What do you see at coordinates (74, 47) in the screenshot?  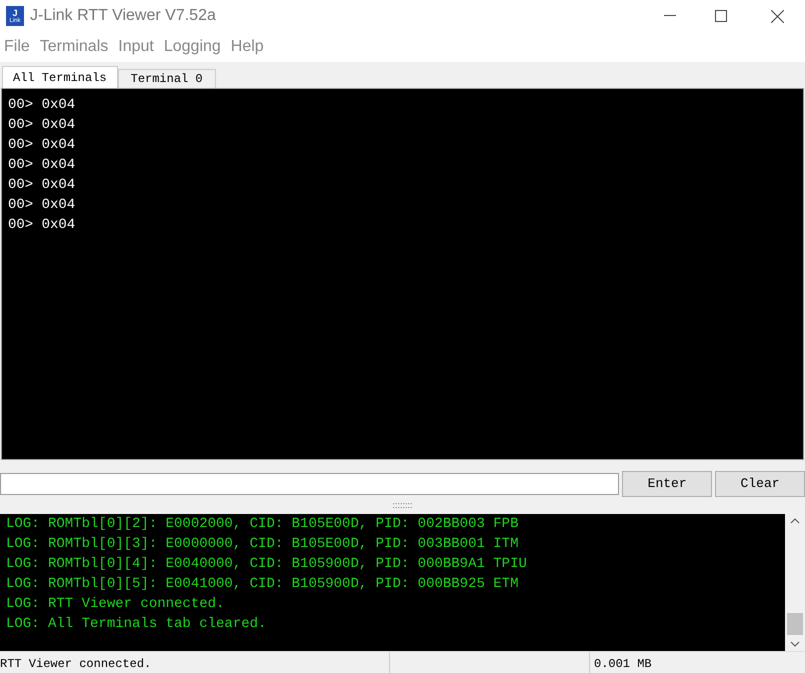 I see `menu-item: Terminals` at bounding box center [74, 47].